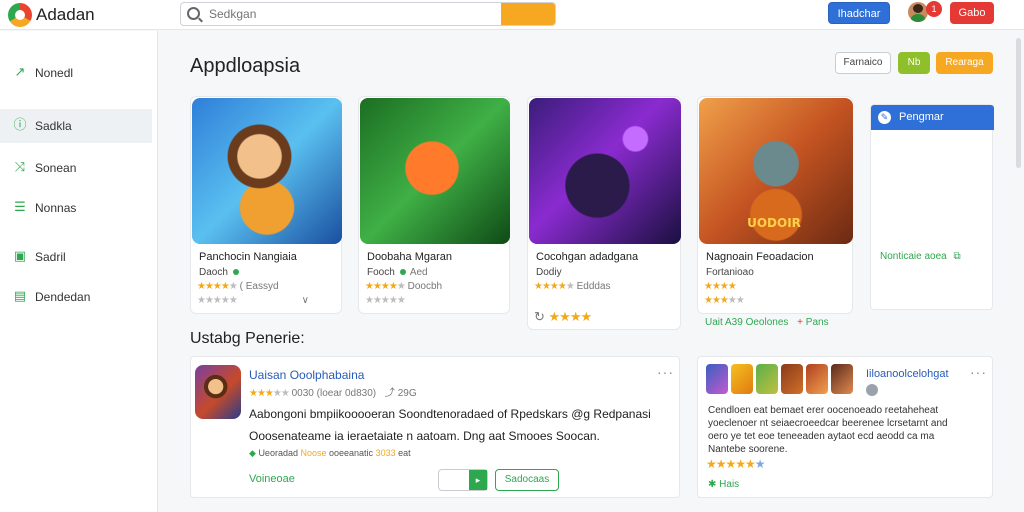 The image size is (1024, 512). What do you see at coordinates (278, 453) in the screenshot?
I see `review-tag: Ueoradad` at bounding box center [278, 453].